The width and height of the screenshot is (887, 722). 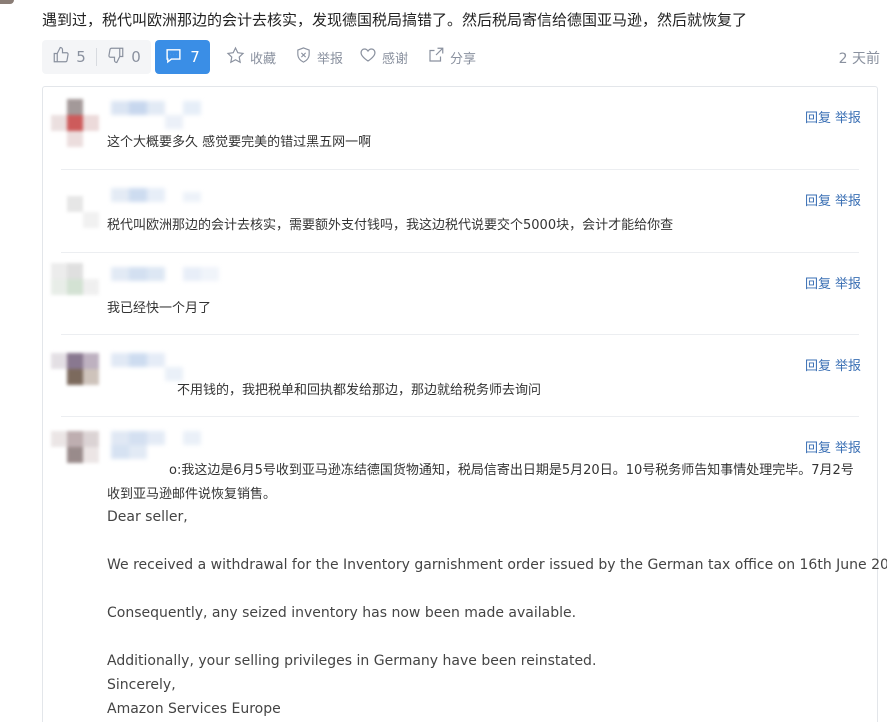 I want to click on comment-toggle-button: 7, so click(x=182, y=57).